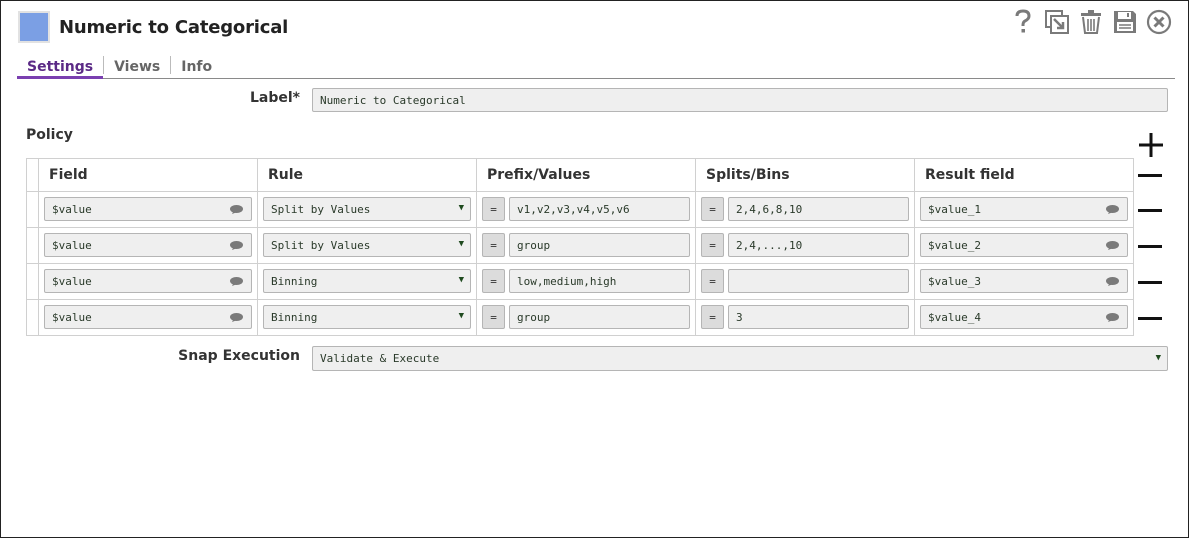 Image resolution: width=1189 pixels, height=538 pixels. What do you see at coordinates (49, 135) in the screenshot?
I see `policy-section-title: Policy` at bounding box center [49, 135].